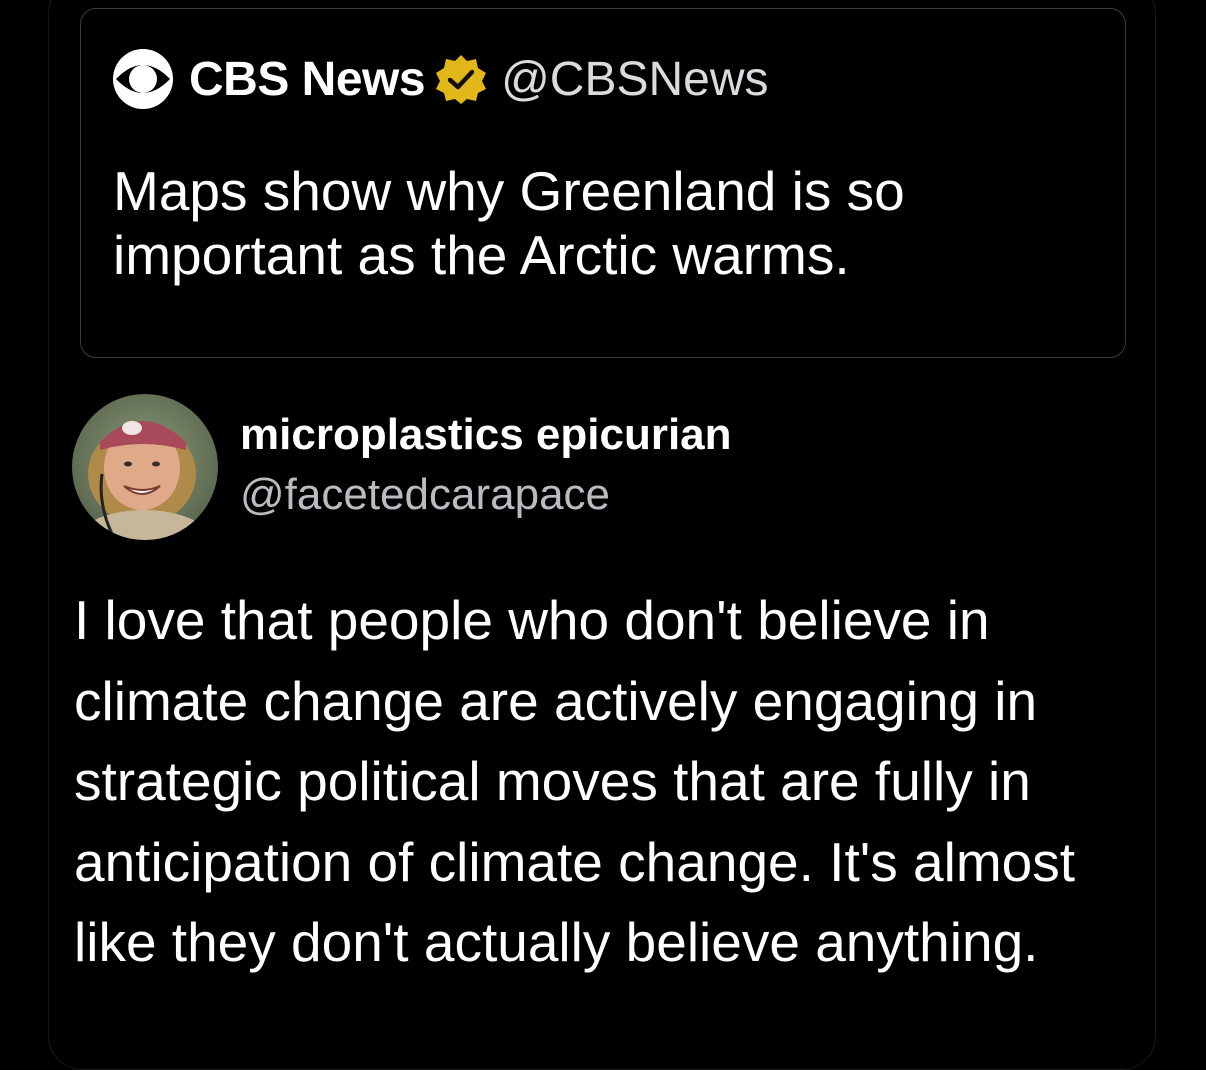  I want to click on verified-badge-icon, so click(461, 79).